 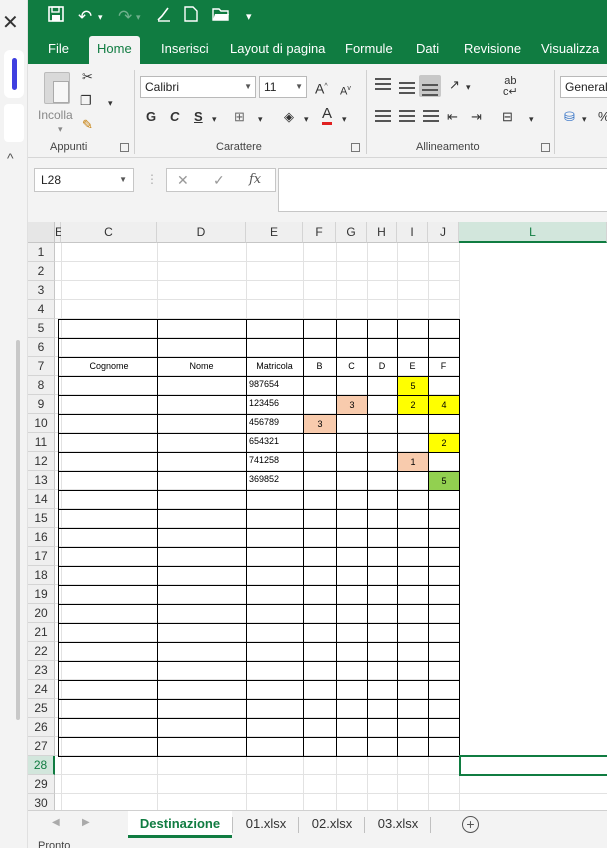 I want to click on column-header-g: G, so click(x=351, y=232).